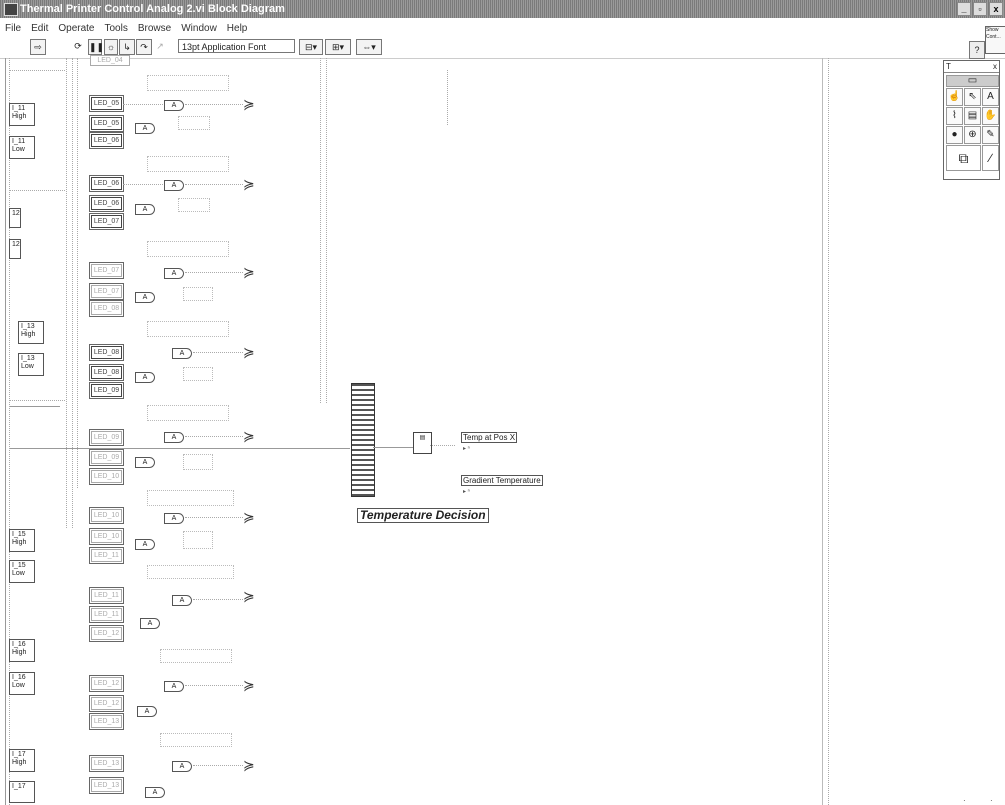 The width and height of the screenshot is (1005, 805). What do you see at coordinates (127, 47) in the screenshot?
I see `step-into-icon: ↳` at bounding box center [127, 47].